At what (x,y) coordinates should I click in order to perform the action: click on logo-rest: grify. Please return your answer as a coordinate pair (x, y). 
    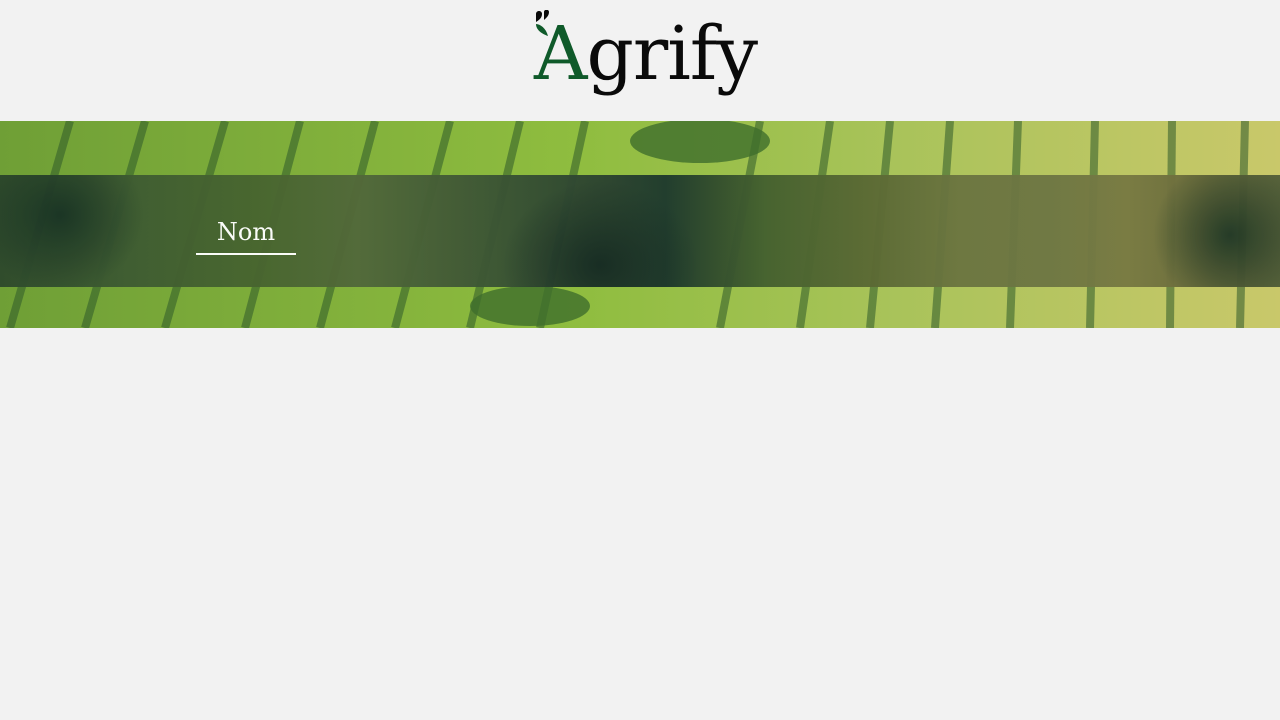
    Looking at the image, I should click on (672, 54).